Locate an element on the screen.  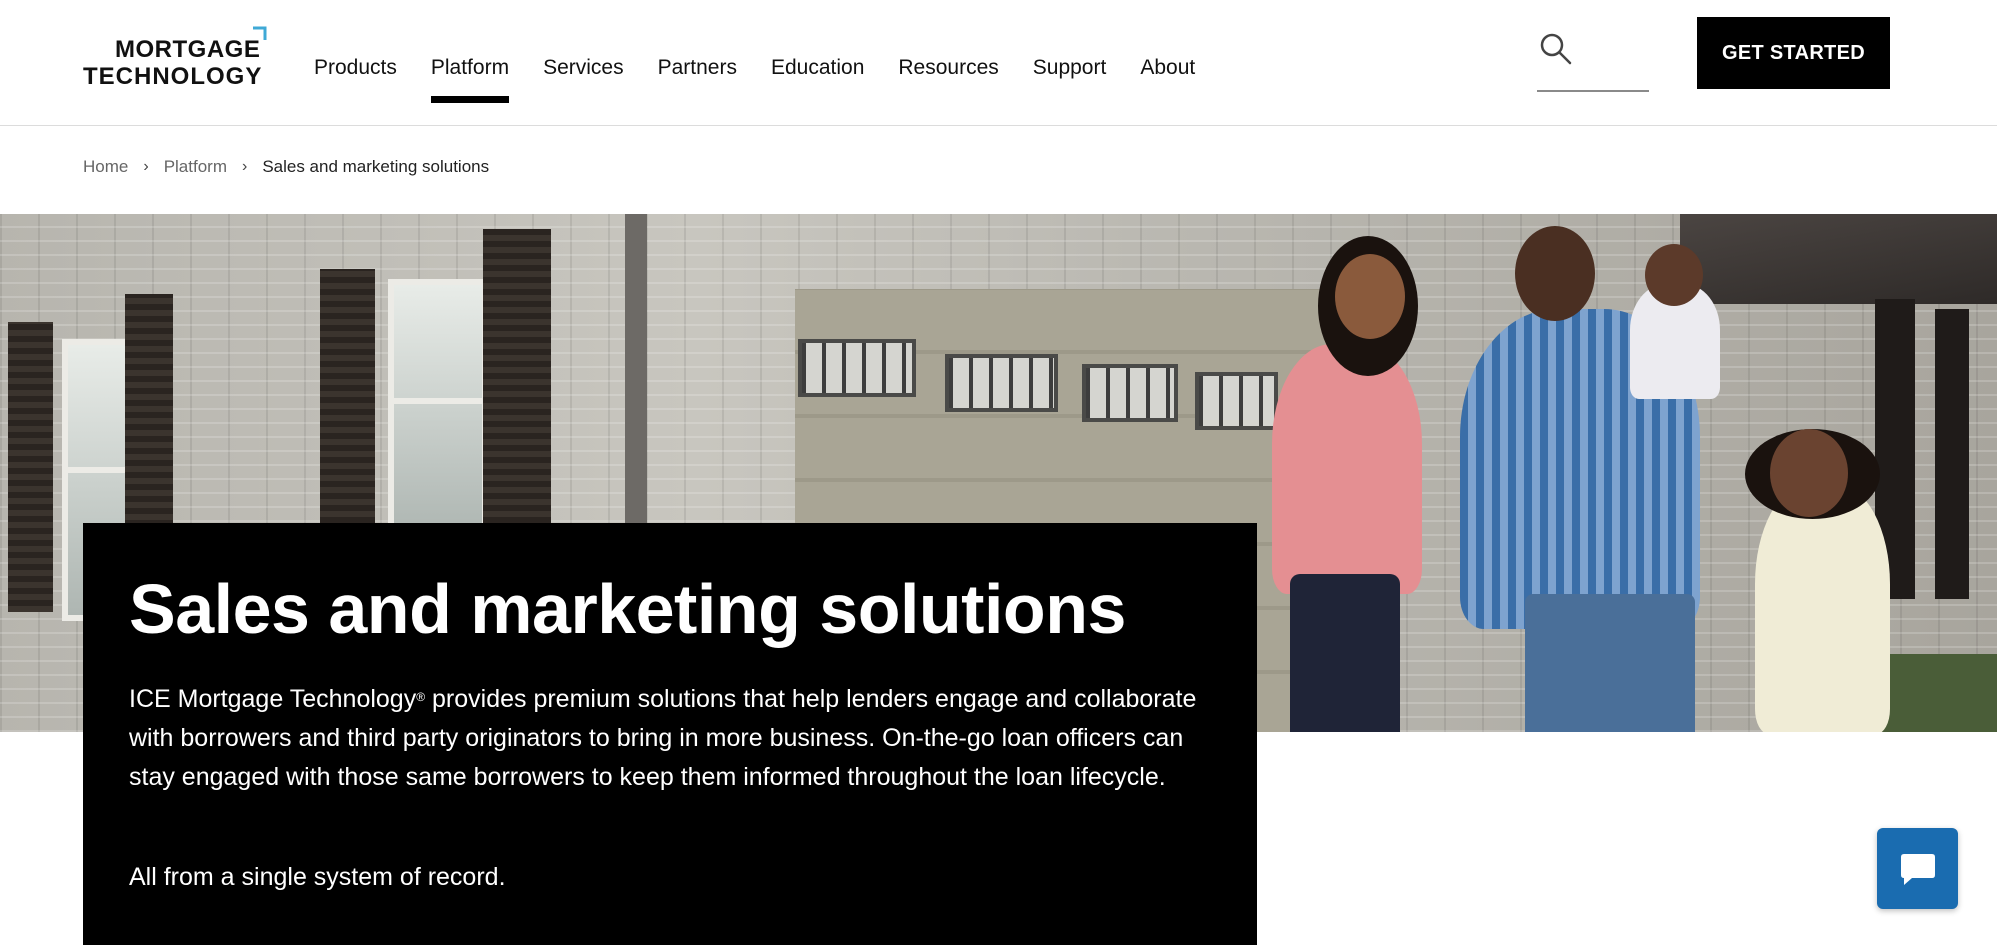
hero-tagline: All from a single system of record. is located at coordinates (317, 877).